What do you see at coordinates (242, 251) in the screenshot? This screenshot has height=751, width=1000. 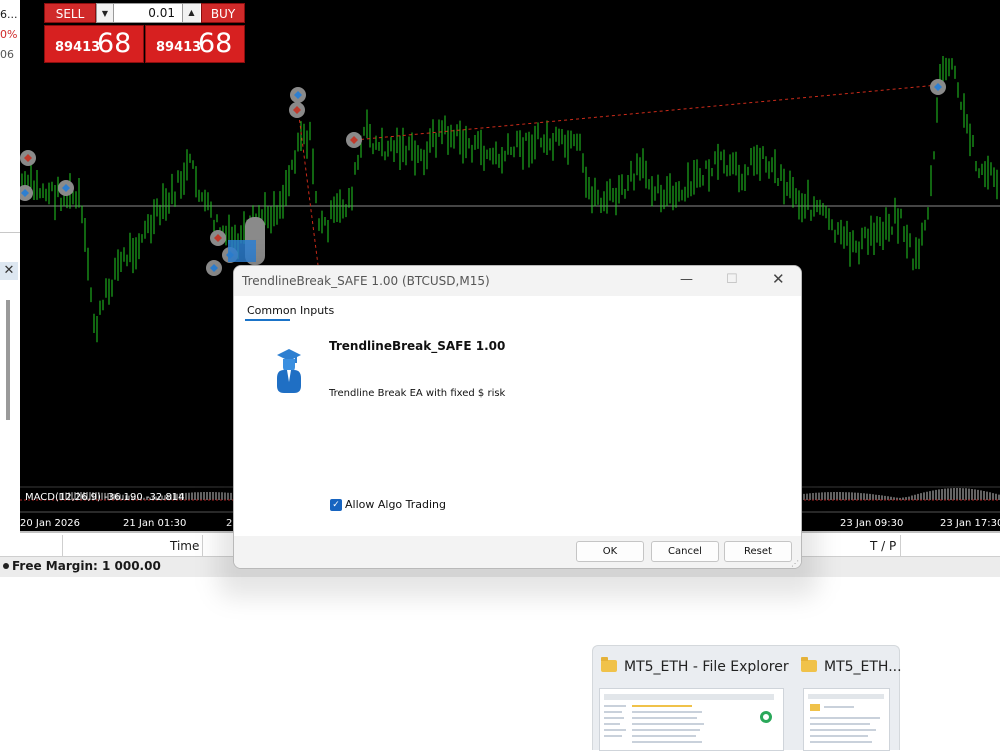 I see `trade-marker-cluster-icon` at bounding box center [242, 251].